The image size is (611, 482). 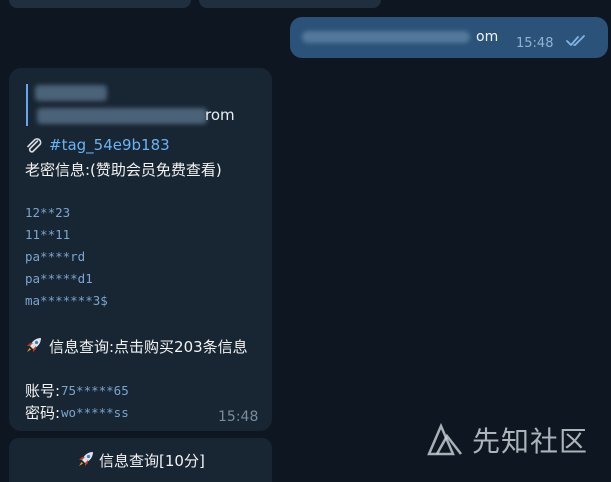 What do you see at coordinates (444, 439) in the screenshot?
I see `xianzhi-logo-icon` at bounding box center [444, 439].